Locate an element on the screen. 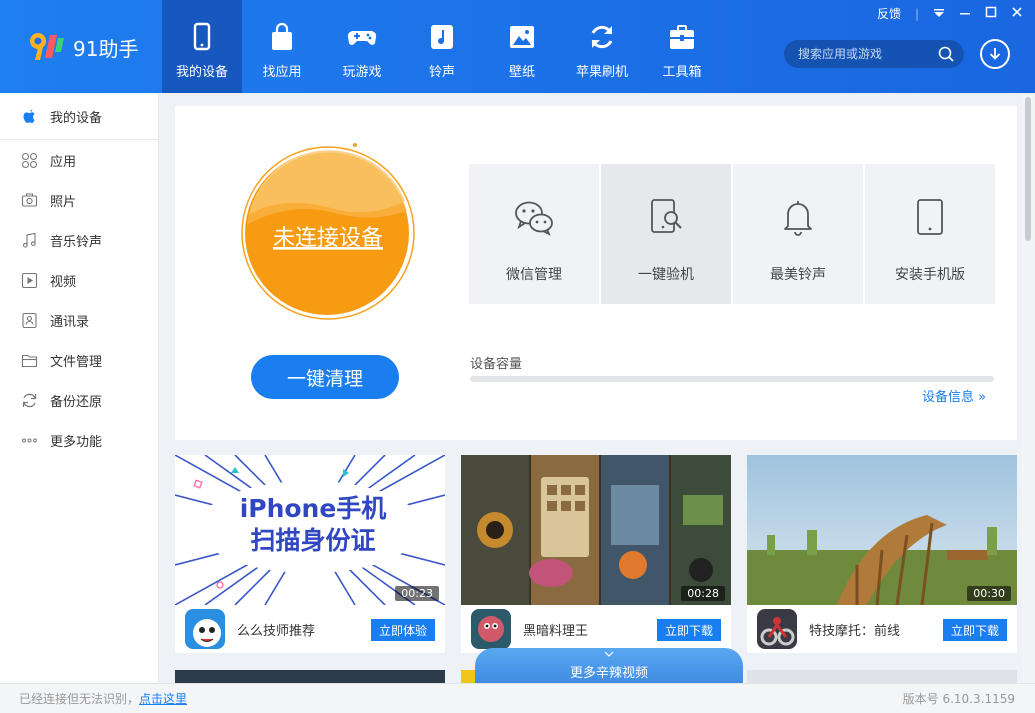  sync-icon is located at coordinates (29, 400).